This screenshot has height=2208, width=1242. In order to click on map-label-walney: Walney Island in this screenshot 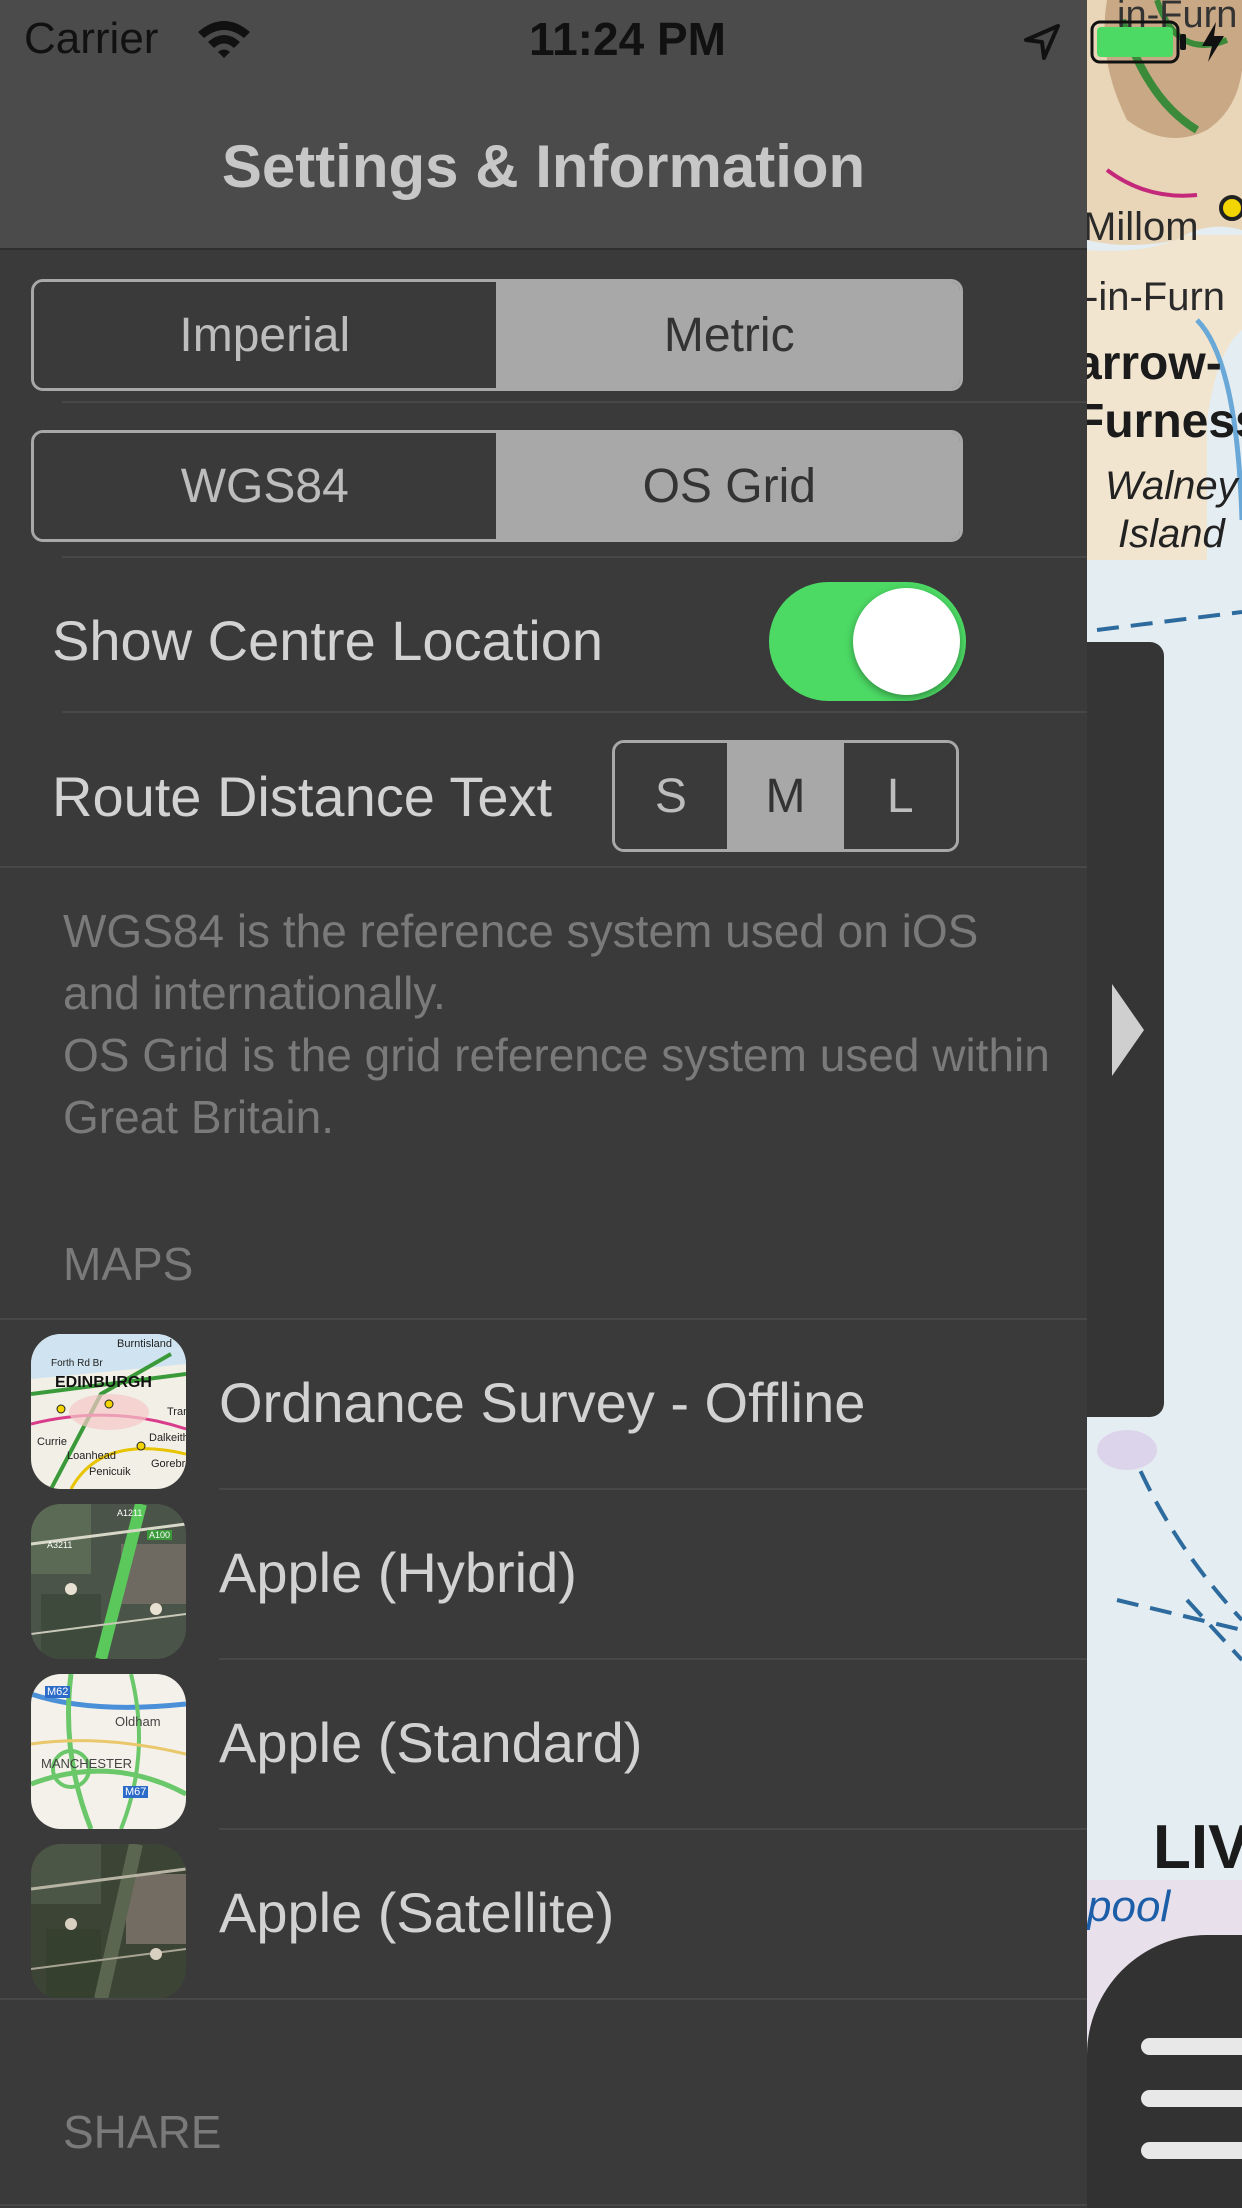, I will do `click(1171, 510)`.